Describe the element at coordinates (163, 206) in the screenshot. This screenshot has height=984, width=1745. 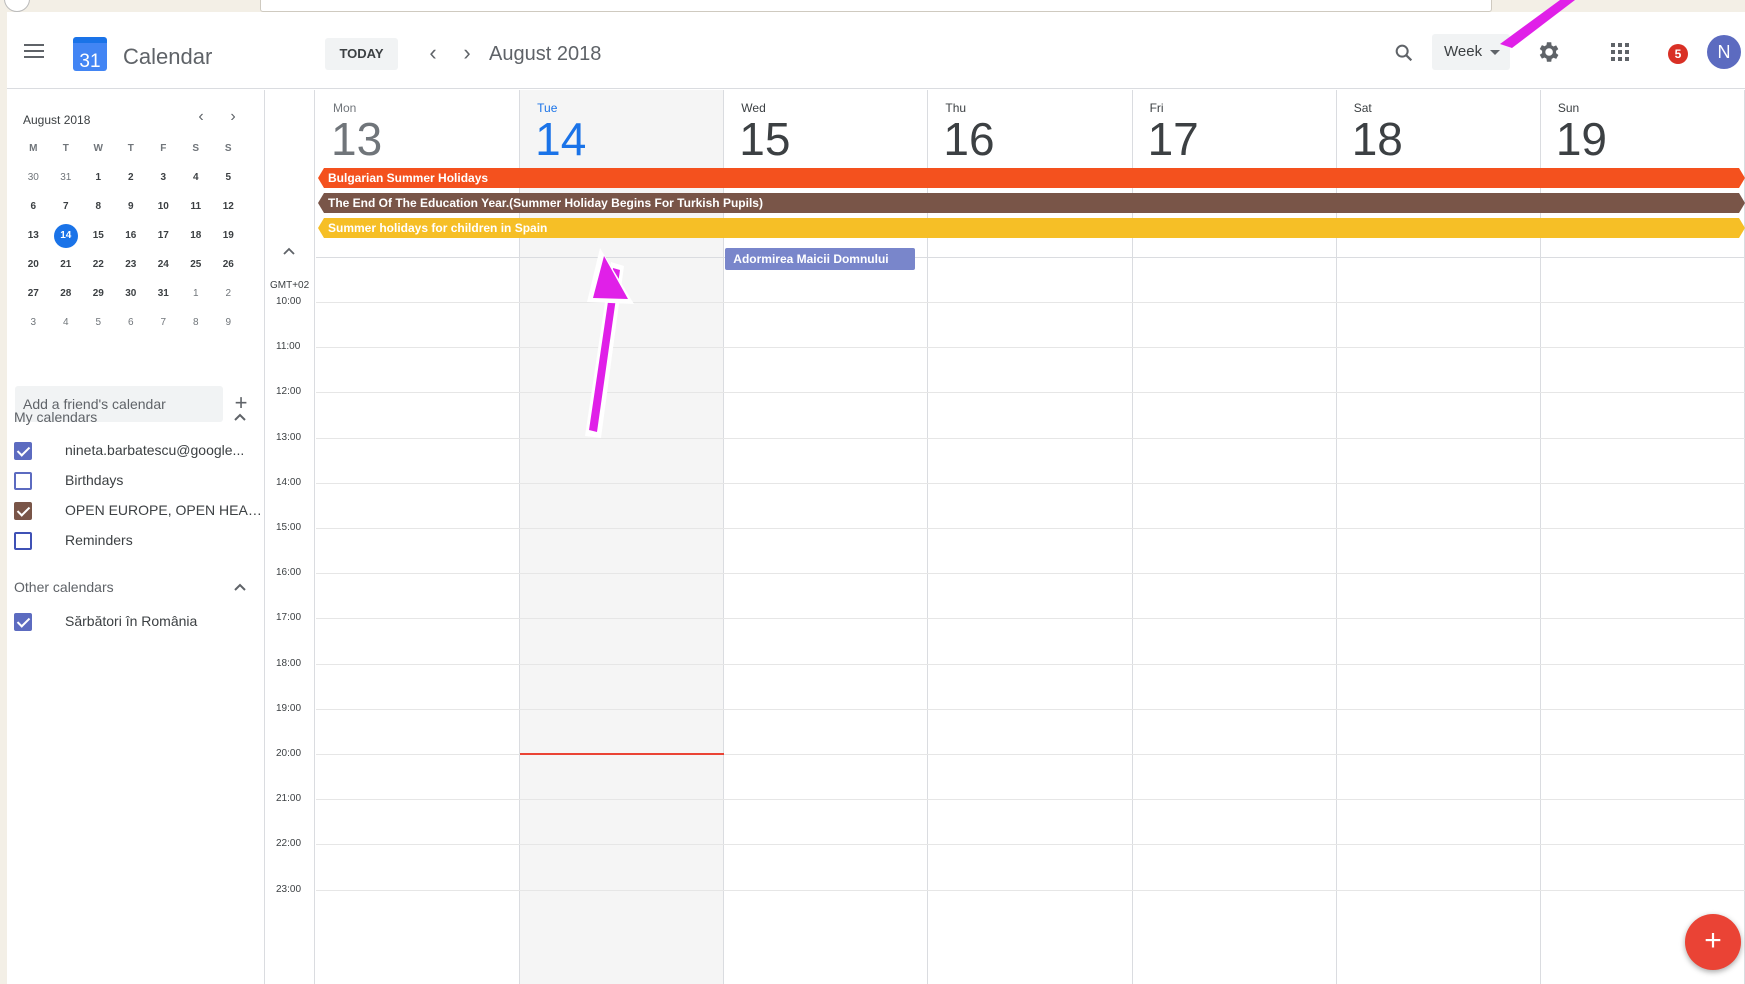
I see `mini-day-cell: 10` at that location.